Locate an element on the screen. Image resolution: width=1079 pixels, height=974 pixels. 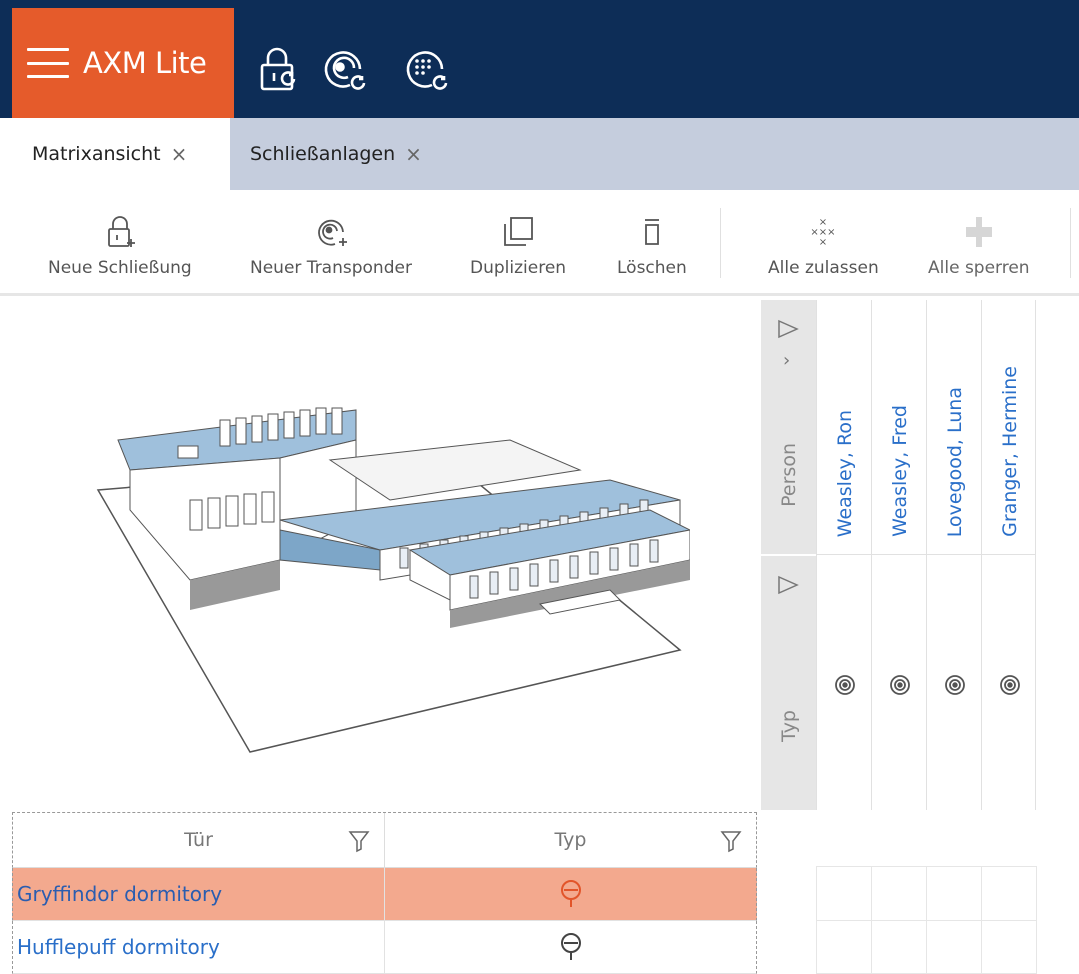
duplicate-icon is located at coordinates (518, 231).